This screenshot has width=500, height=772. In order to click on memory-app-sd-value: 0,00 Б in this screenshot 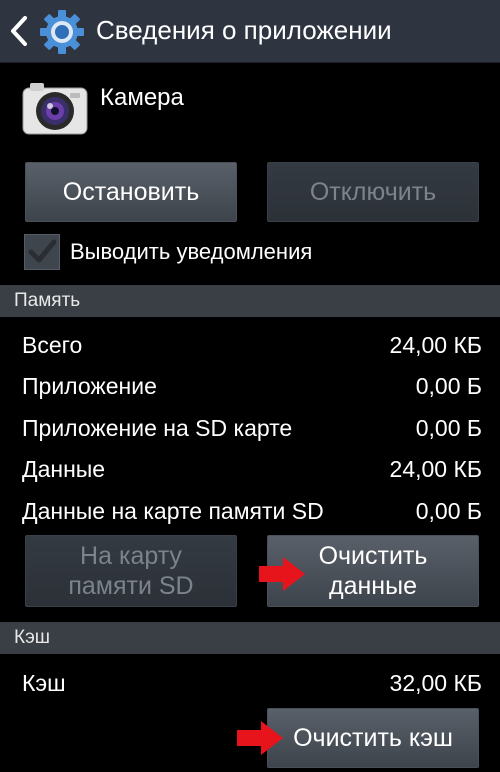, I will do `click(448, 428)`.